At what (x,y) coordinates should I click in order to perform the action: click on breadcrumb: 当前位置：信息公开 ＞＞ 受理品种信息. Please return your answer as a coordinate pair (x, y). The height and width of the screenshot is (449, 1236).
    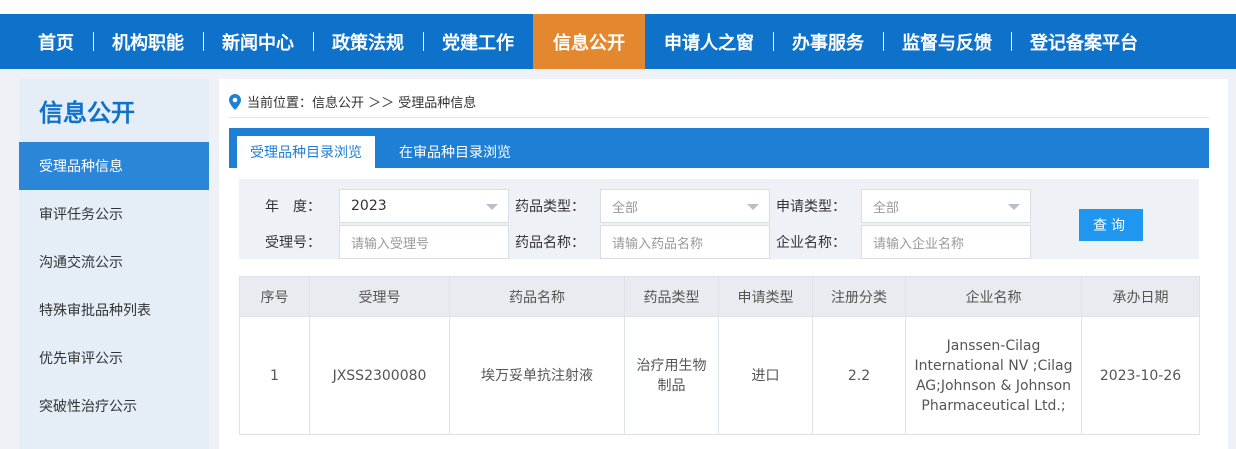
    Looking at the image, I should click on (719, 105).